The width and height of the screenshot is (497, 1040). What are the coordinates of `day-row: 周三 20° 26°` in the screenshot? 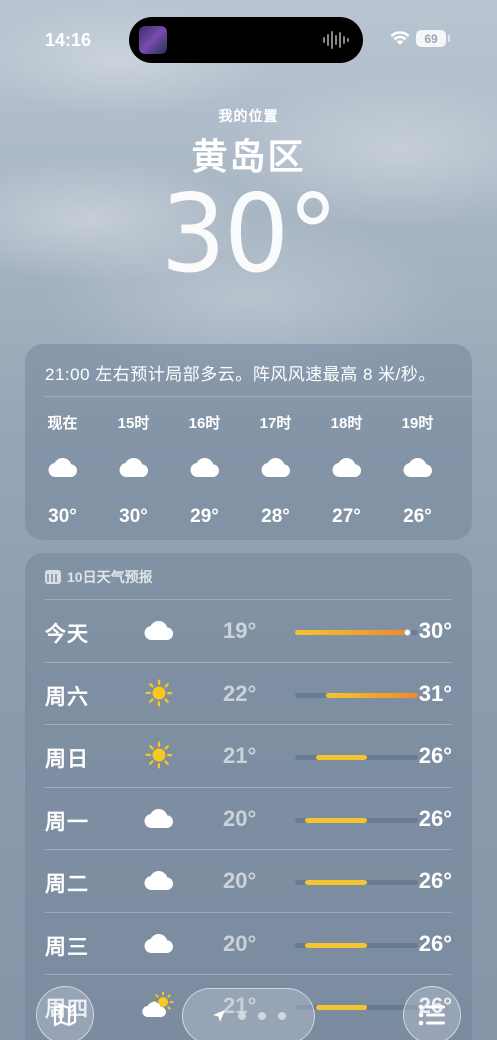 It's located at (248, 942).